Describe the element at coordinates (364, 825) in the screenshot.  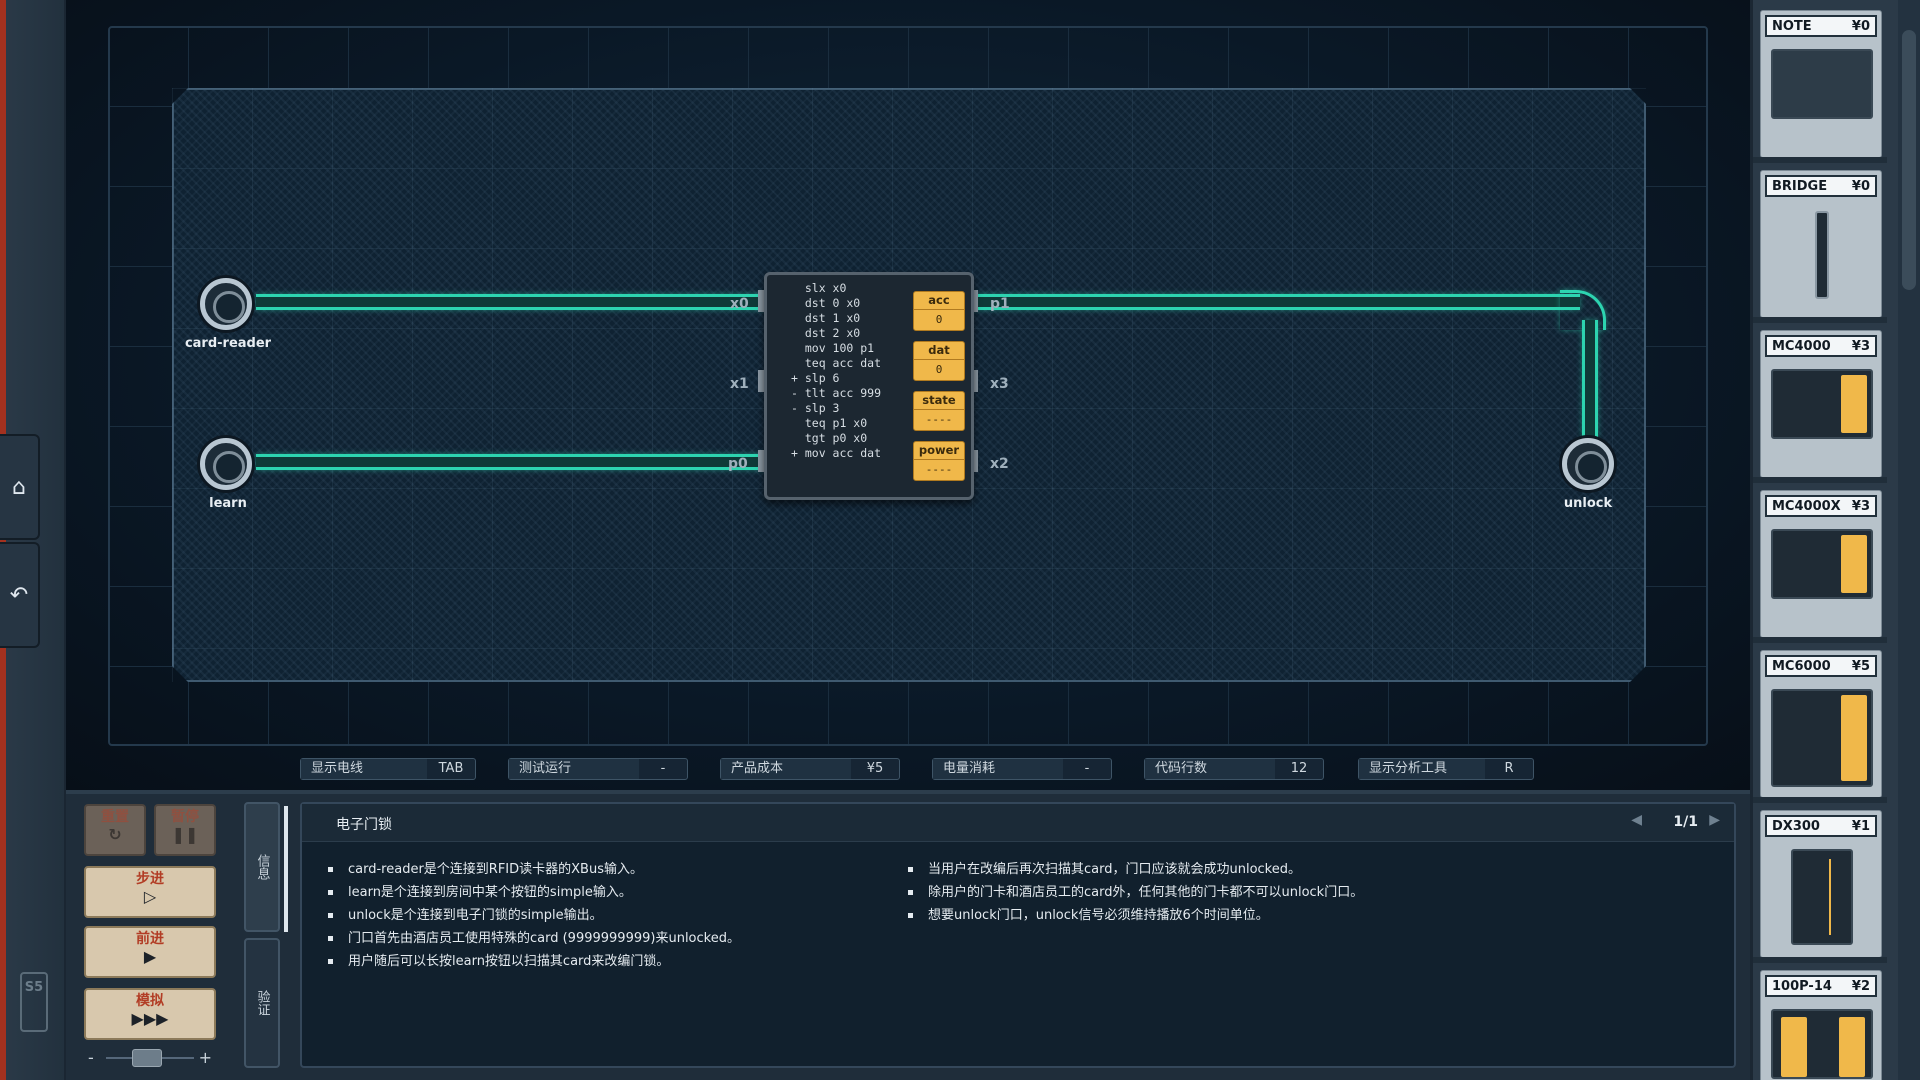
I see `puzzle-title: 电子门锁` at that location.